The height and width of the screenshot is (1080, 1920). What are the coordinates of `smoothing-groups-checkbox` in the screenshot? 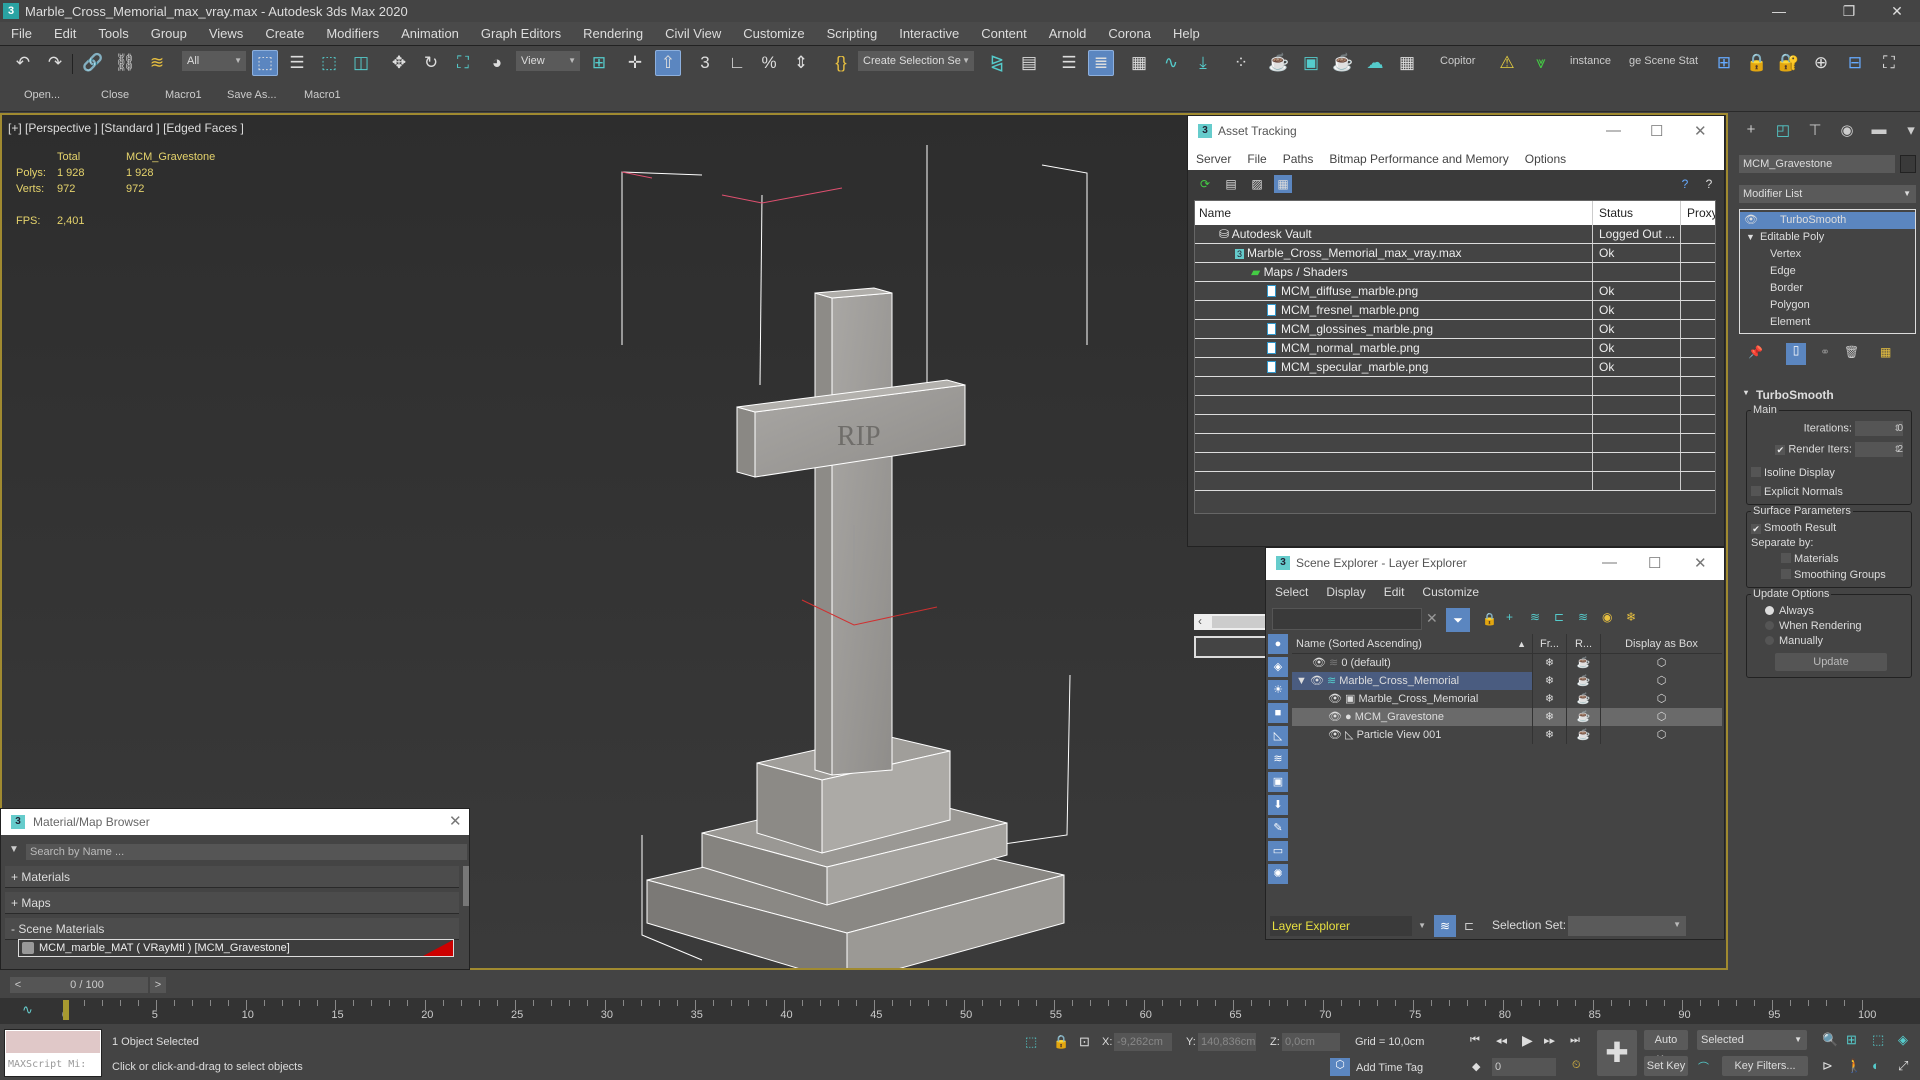 It's located at (1786, 574).